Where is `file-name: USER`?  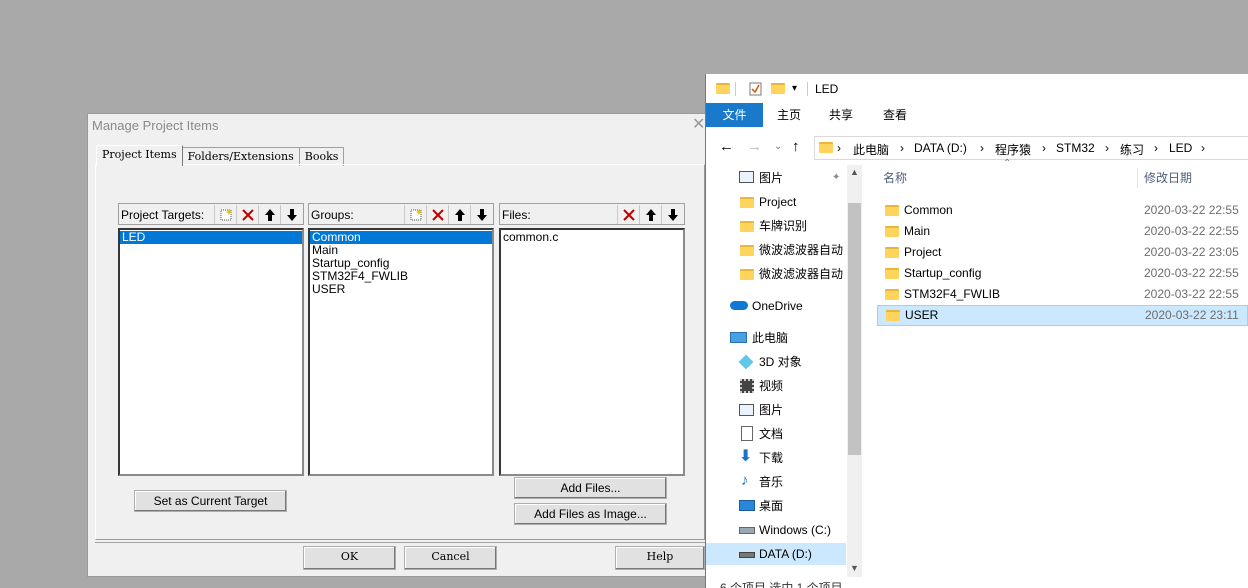 file-name: USER is located at coordinates (922, 315).